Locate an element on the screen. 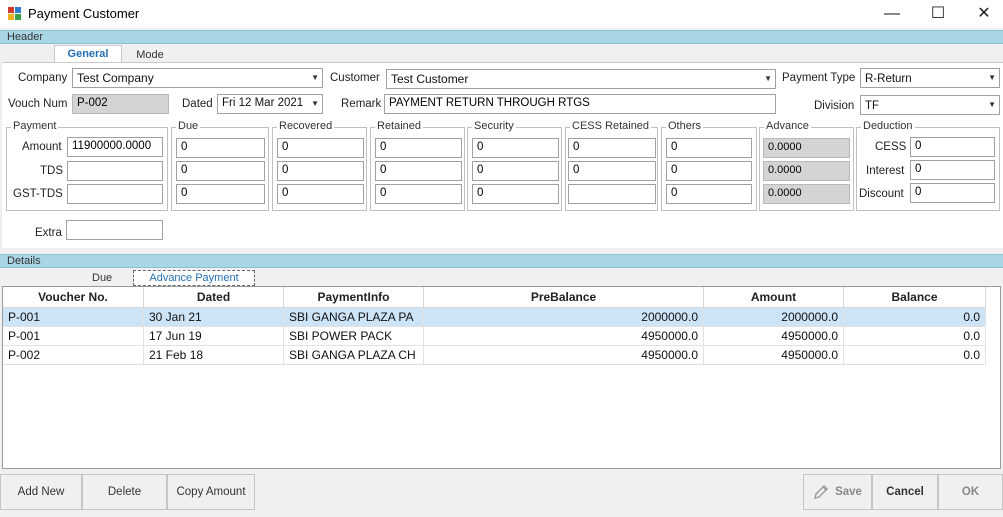 The image size is (1003, 517). close-button: ✕ is located at coordinates (982, 14).